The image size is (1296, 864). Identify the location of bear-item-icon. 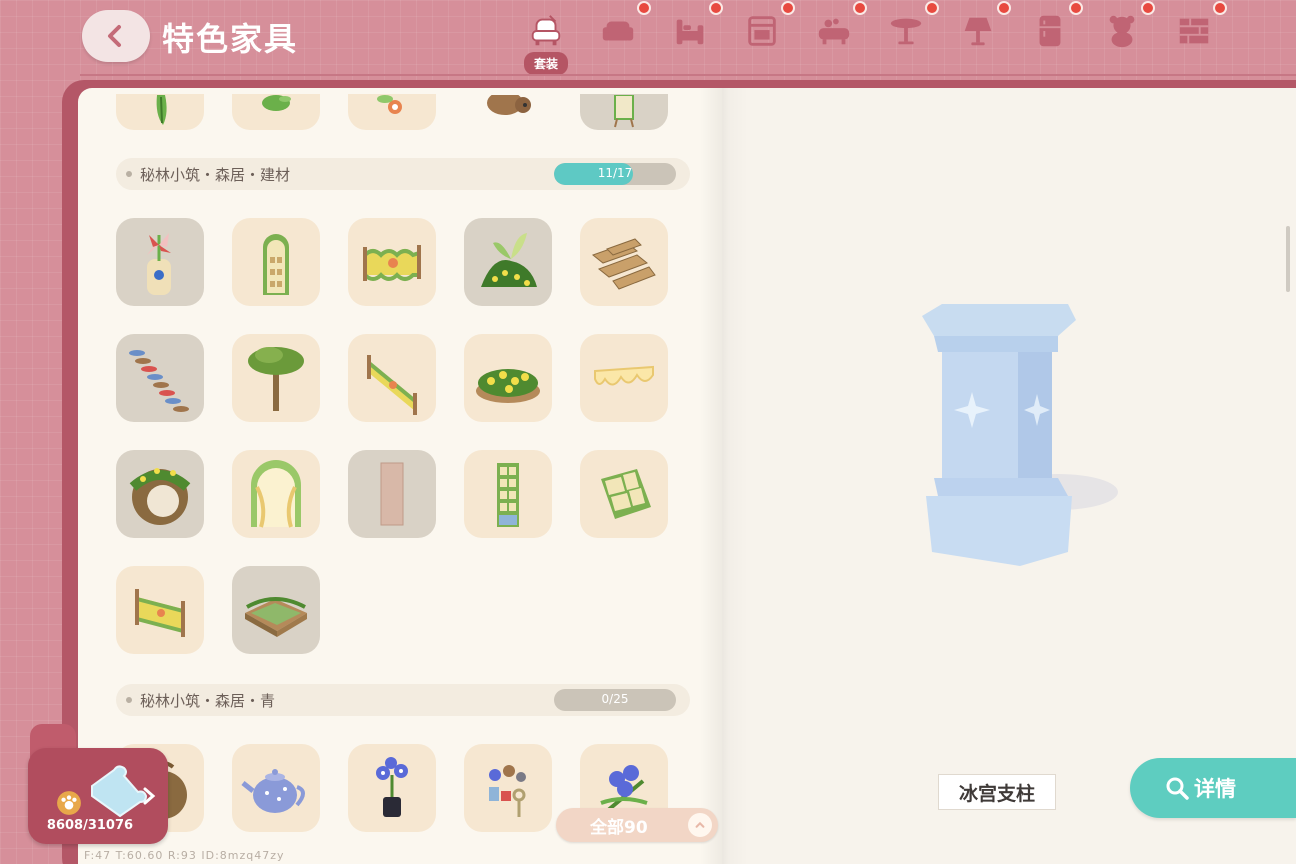
(509, 105).